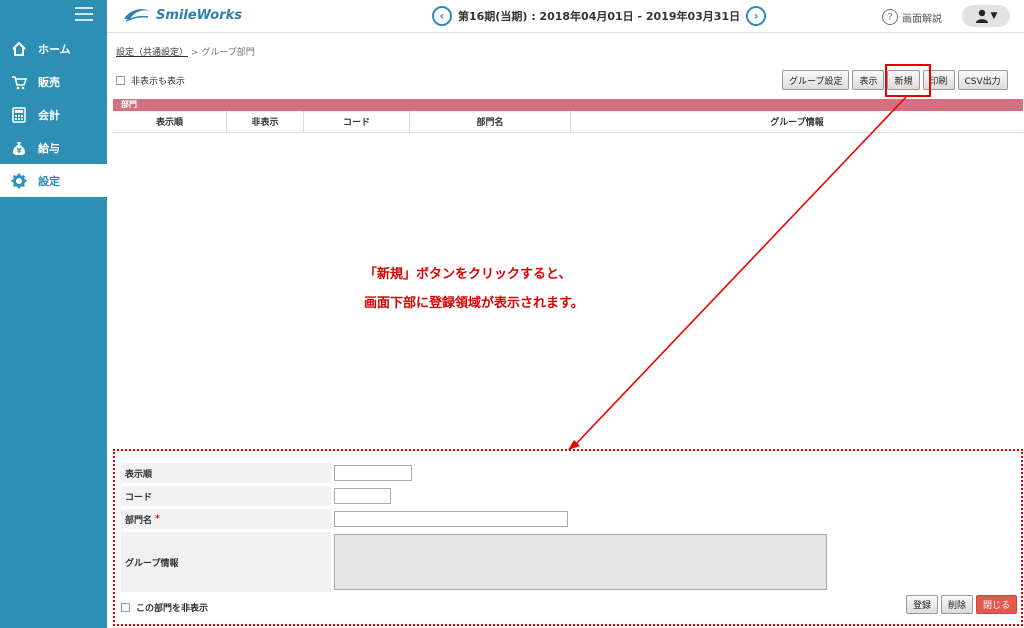  What do you see at coordinates (890, 17) in the screenshot?
I see `question-icon: ?` at bounding box center [890, 17].